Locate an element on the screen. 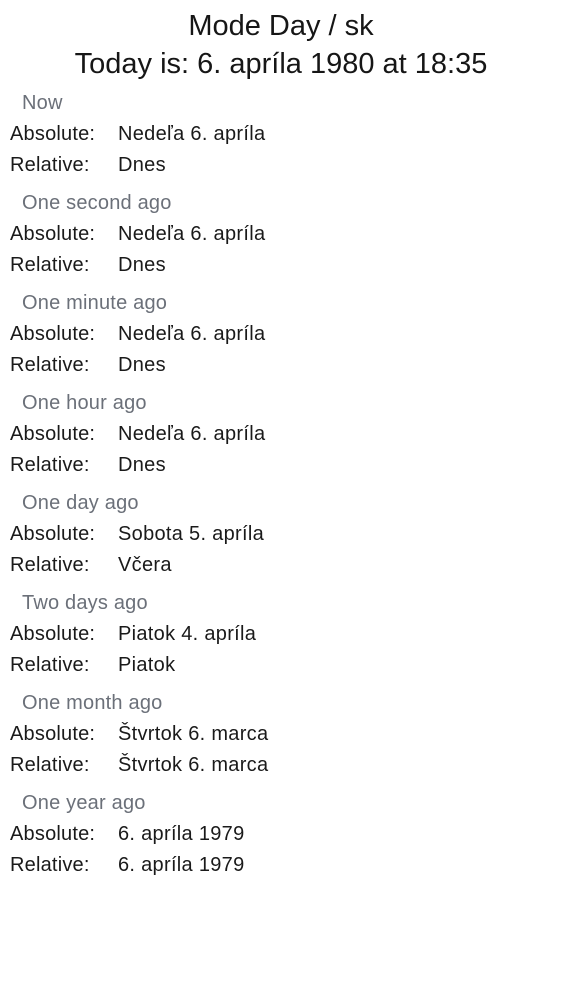 This screenshot has width=562, height=1000. section-title: Two days ago is located at coordinates (85, 603).